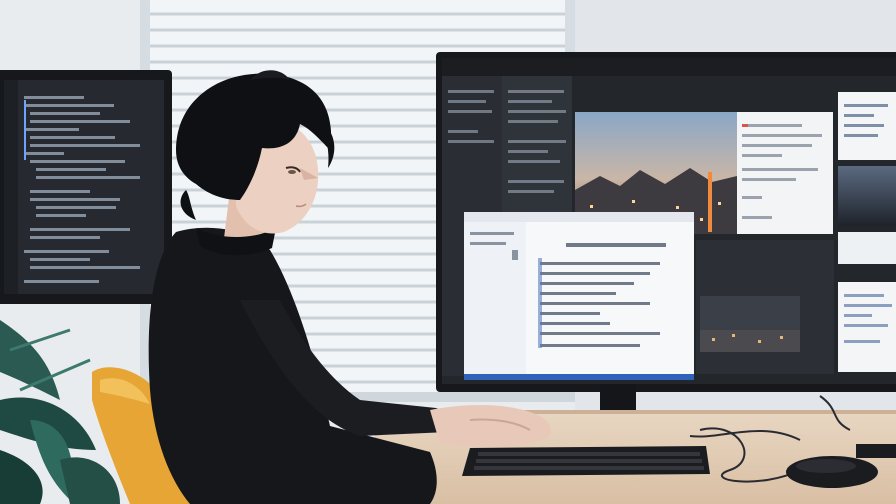 The image size is (896, 504). What do you see at coordinates (832, 472) in the screenshot?
I see `mouse-icon` at bounding box center [832, 472].